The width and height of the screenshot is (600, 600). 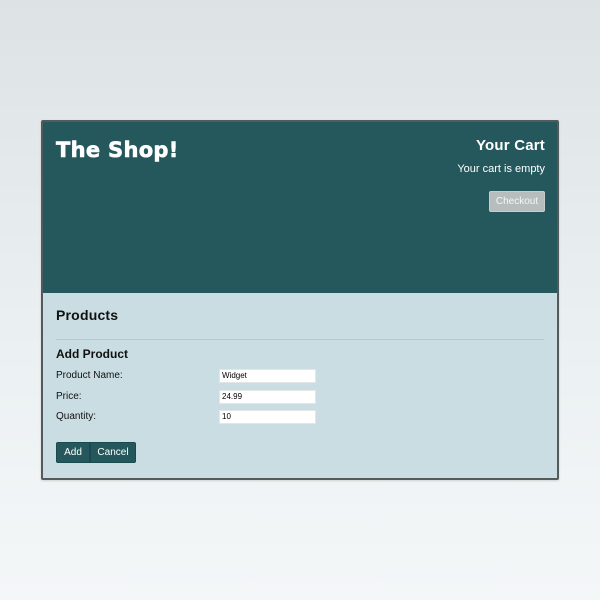 I want to click on product-name-label: Product Name:, so click(x=89, y=375).